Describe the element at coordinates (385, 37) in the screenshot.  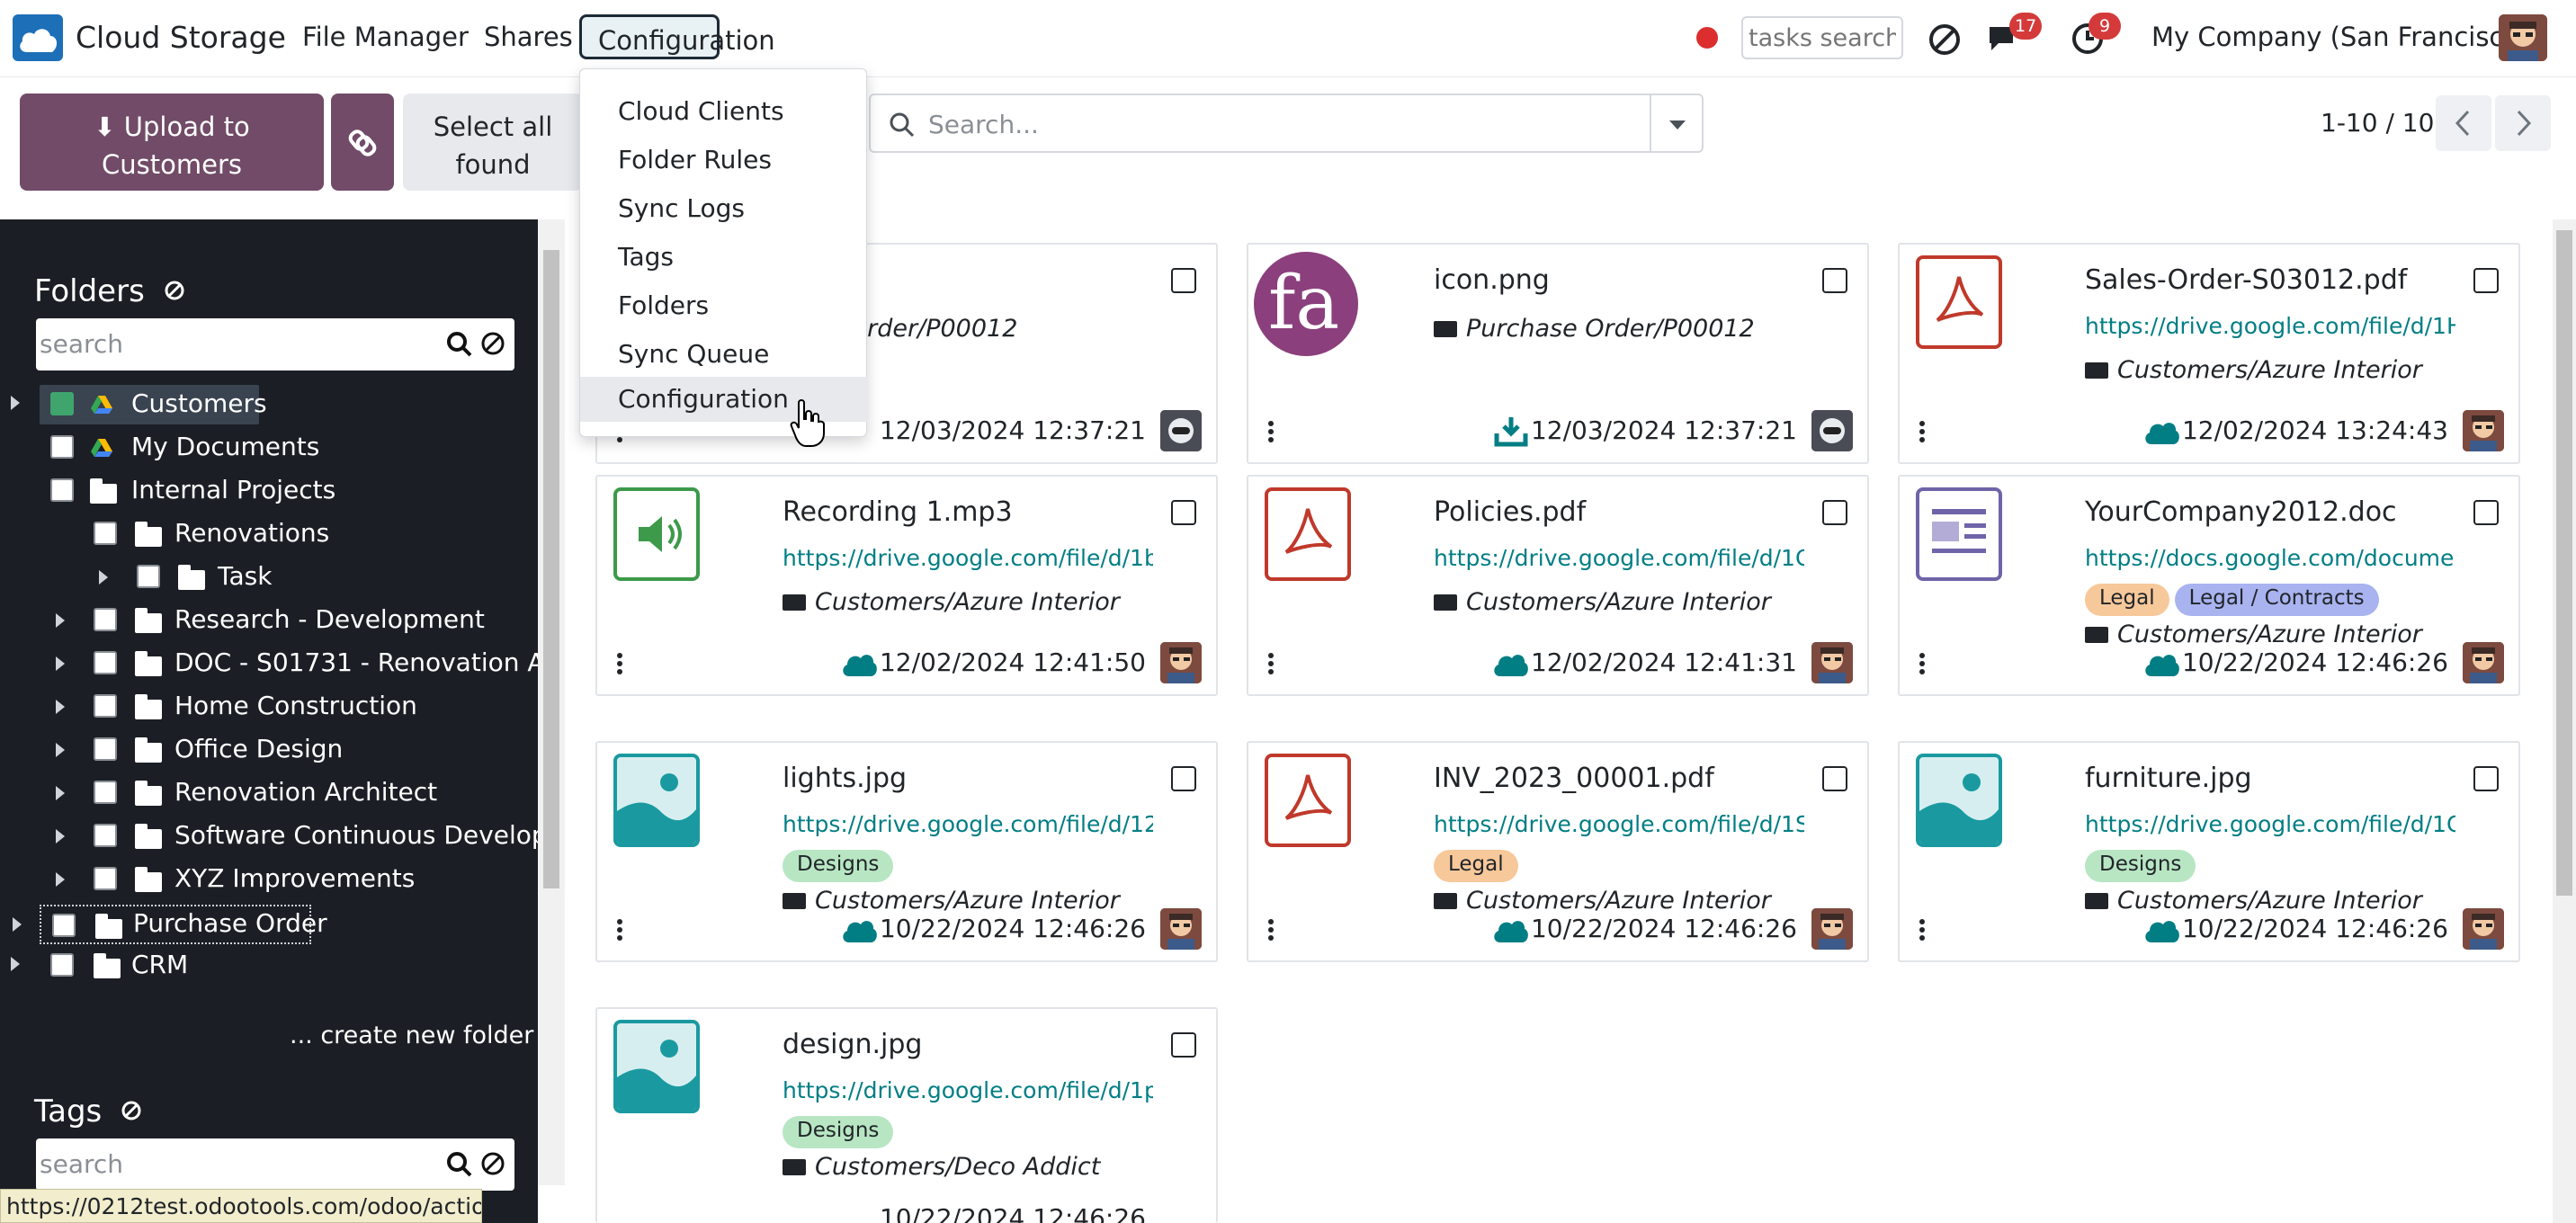
I see `menu-file-manager: File Manager` at that location.